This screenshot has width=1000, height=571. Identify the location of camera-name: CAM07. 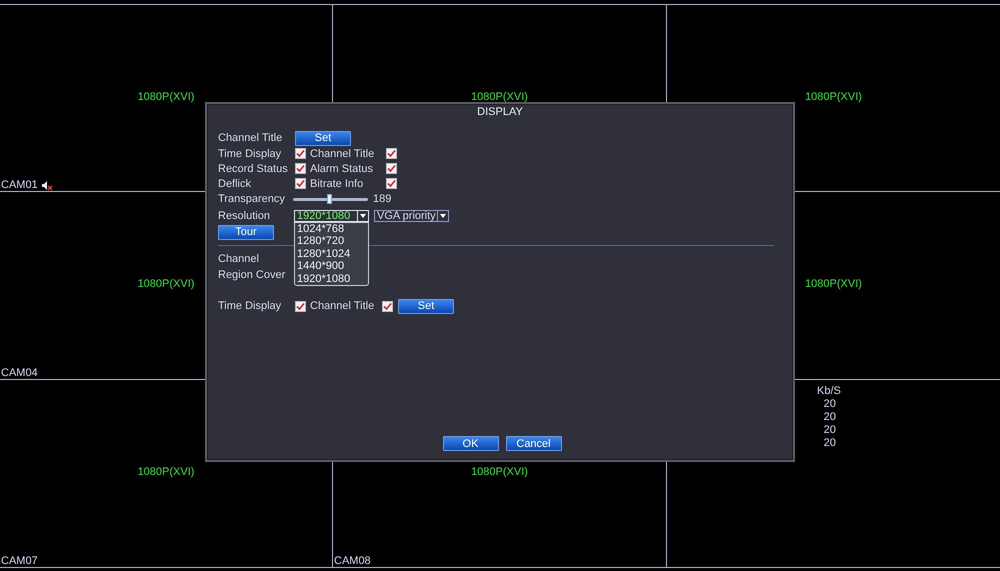
(19, 561).